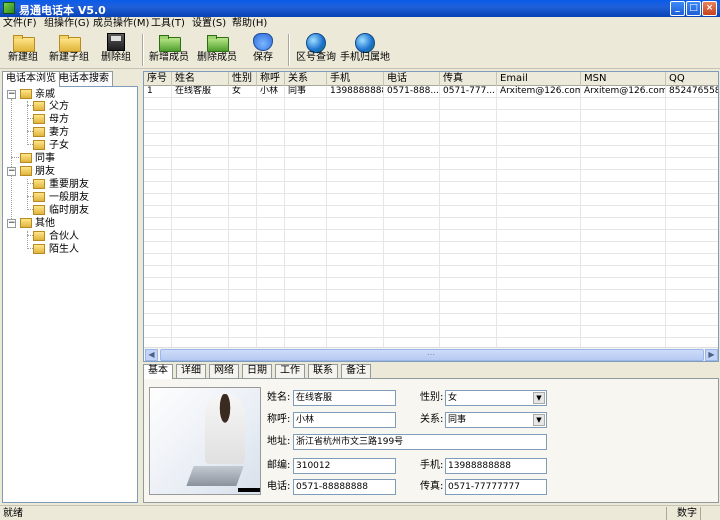  Describe the element at coordinates (217, 50) in the screenshot. I see `delete-member-button: 删除成员` at that location.